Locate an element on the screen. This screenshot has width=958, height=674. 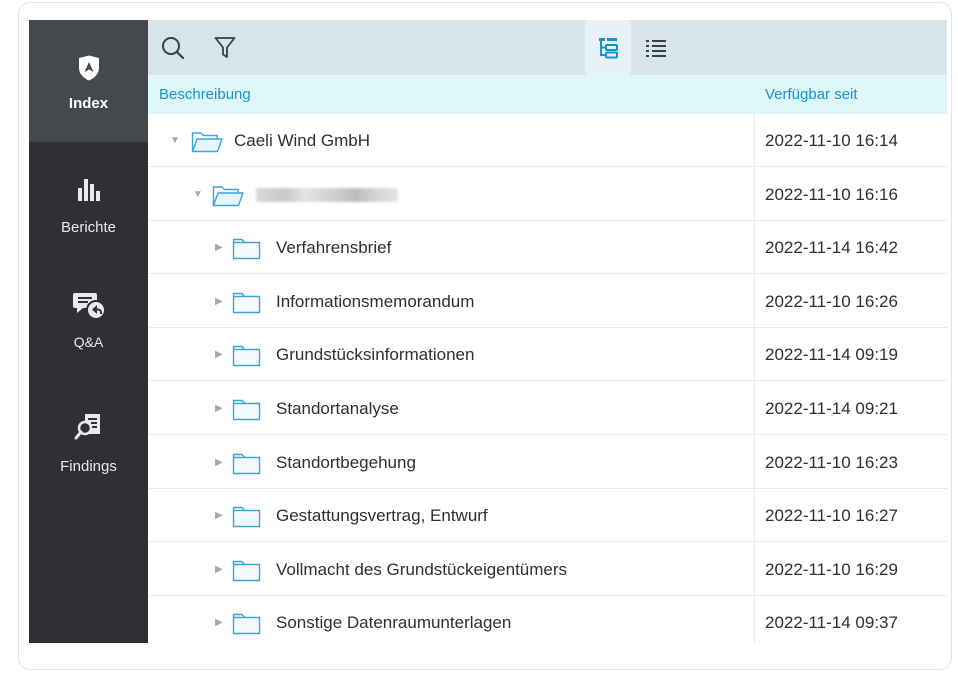
row-date: 2022-11-10 16:29 is located at coordinates (831, 569).